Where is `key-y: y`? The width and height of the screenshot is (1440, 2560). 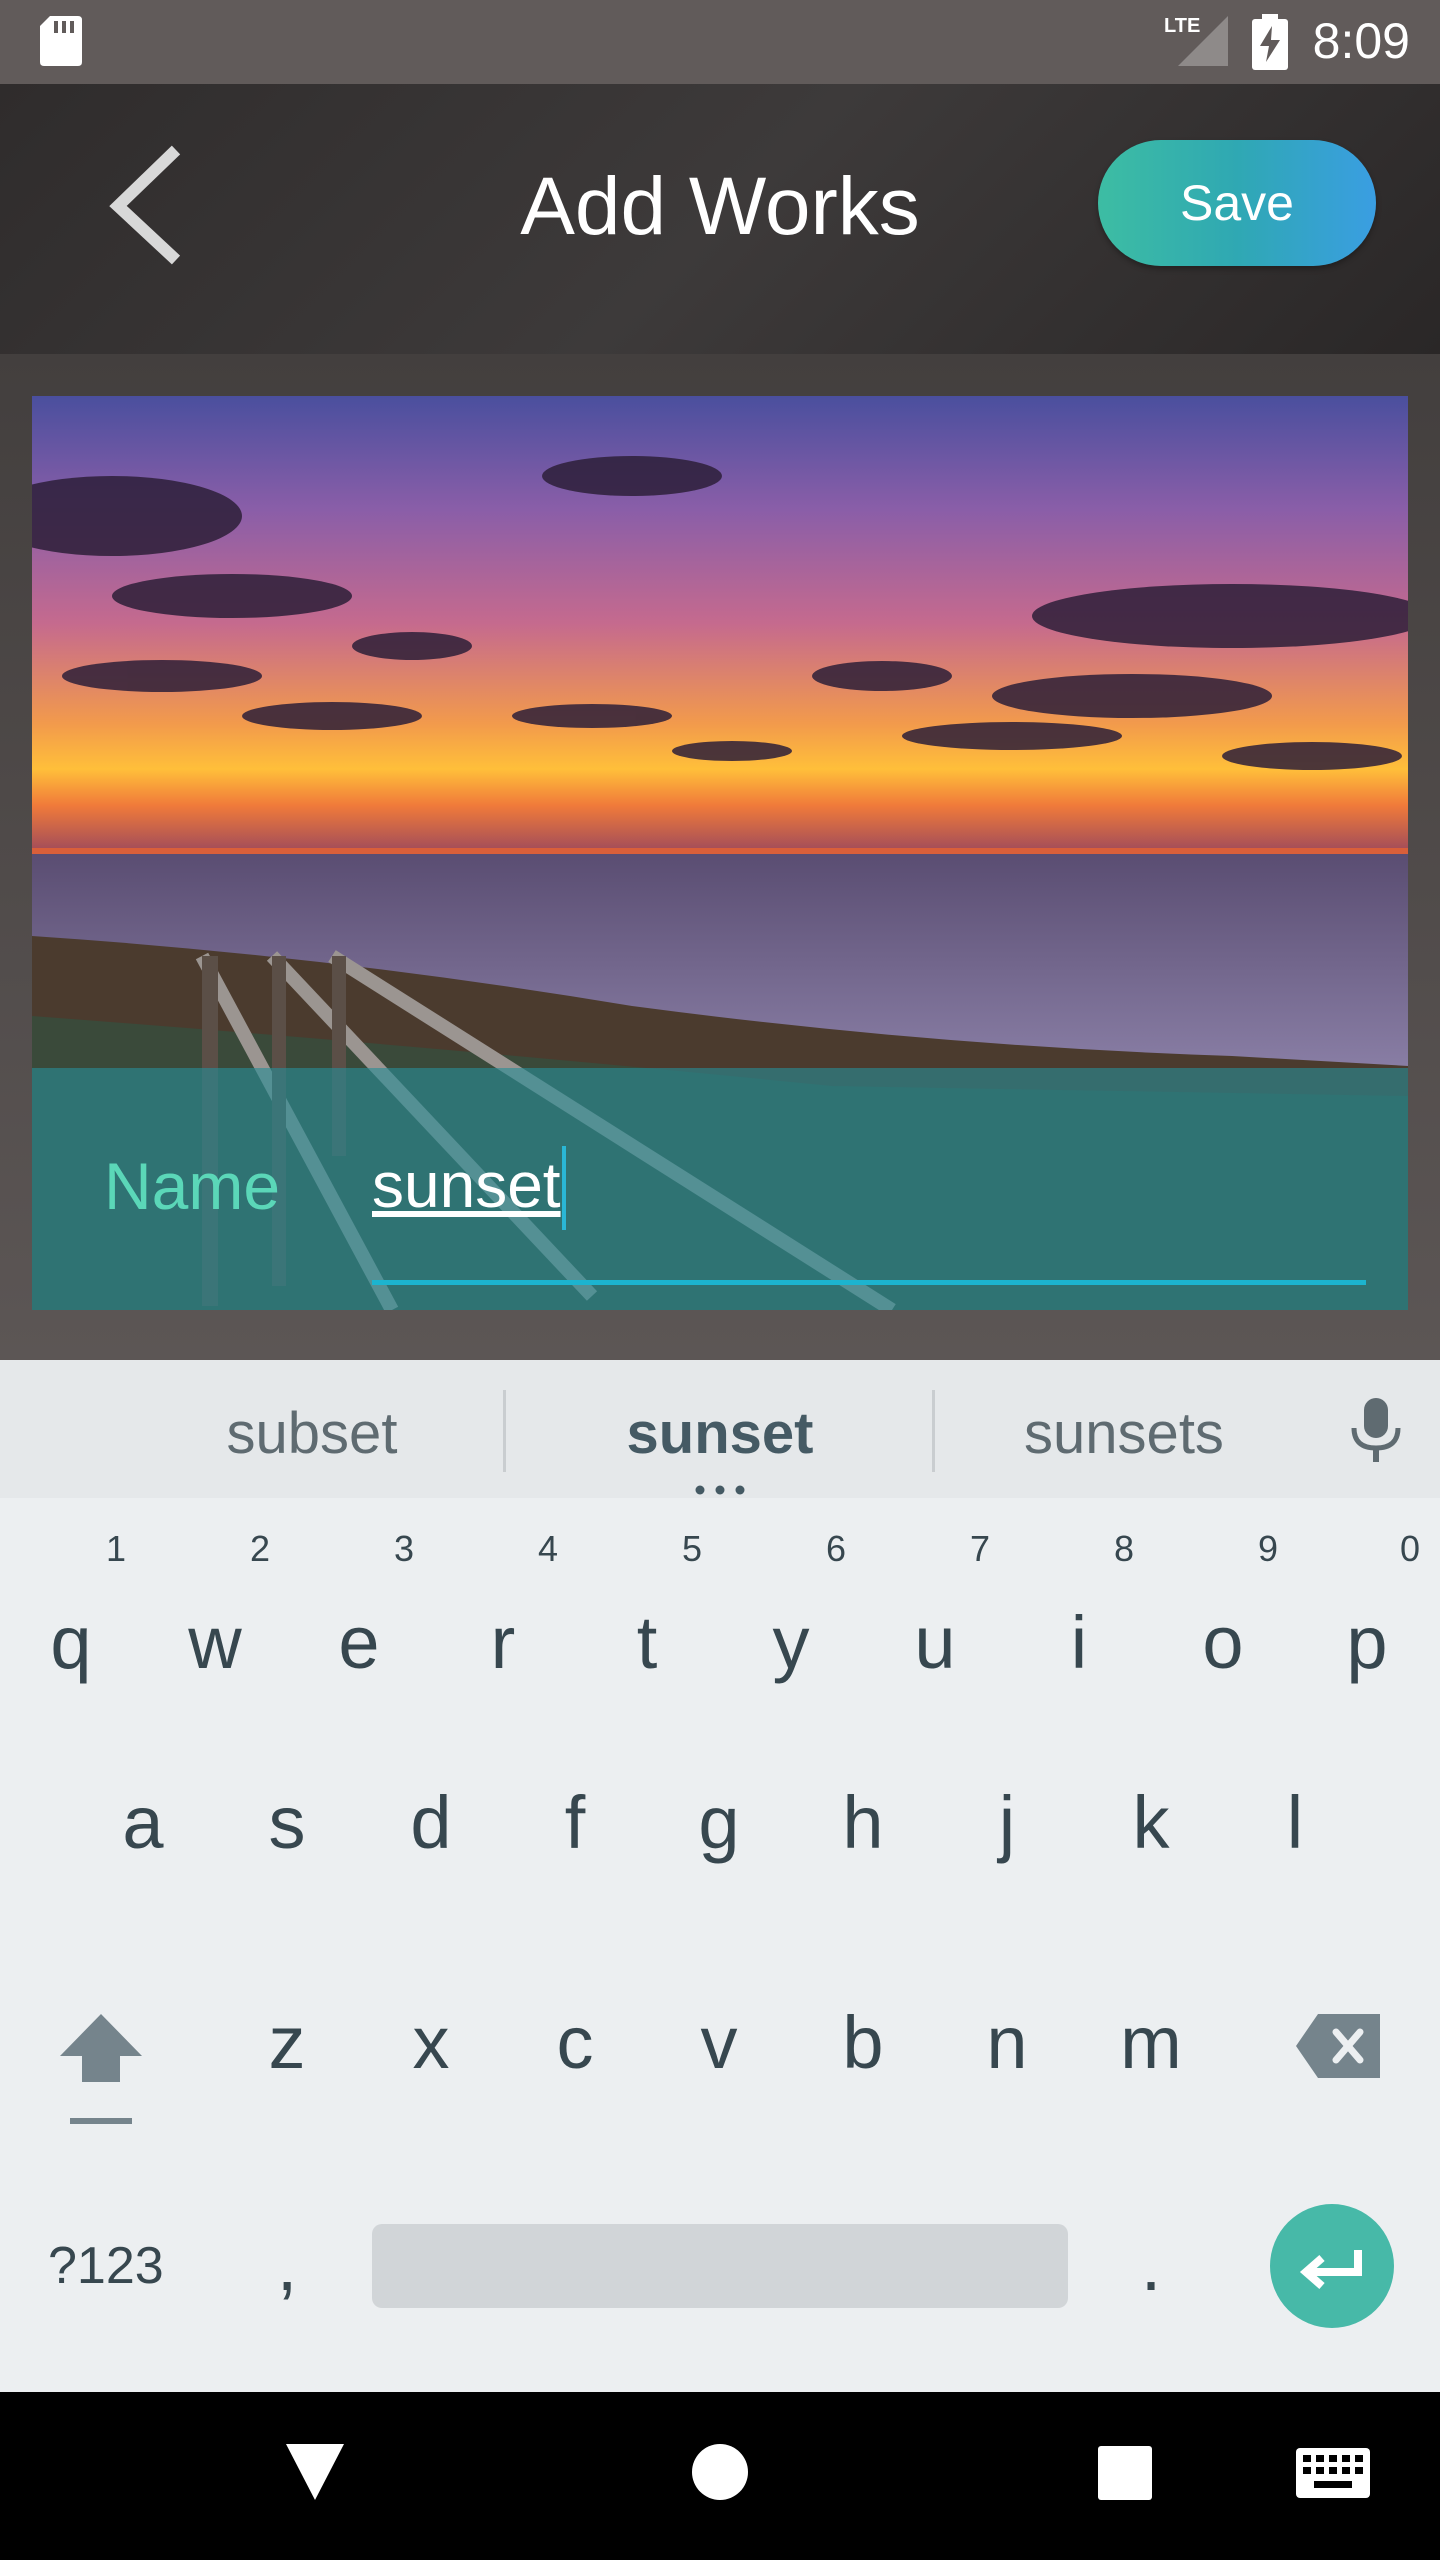
key-y: y is located at coordinates (791, 1642).